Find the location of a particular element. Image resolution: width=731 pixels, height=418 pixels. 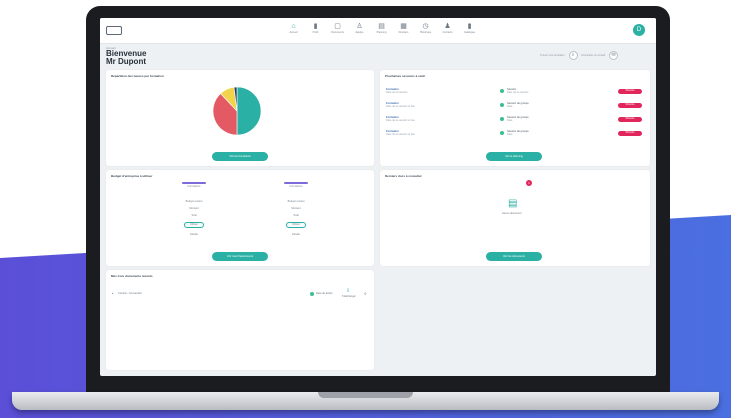

nav-label: Contacts is located at coordinates (447, 32).